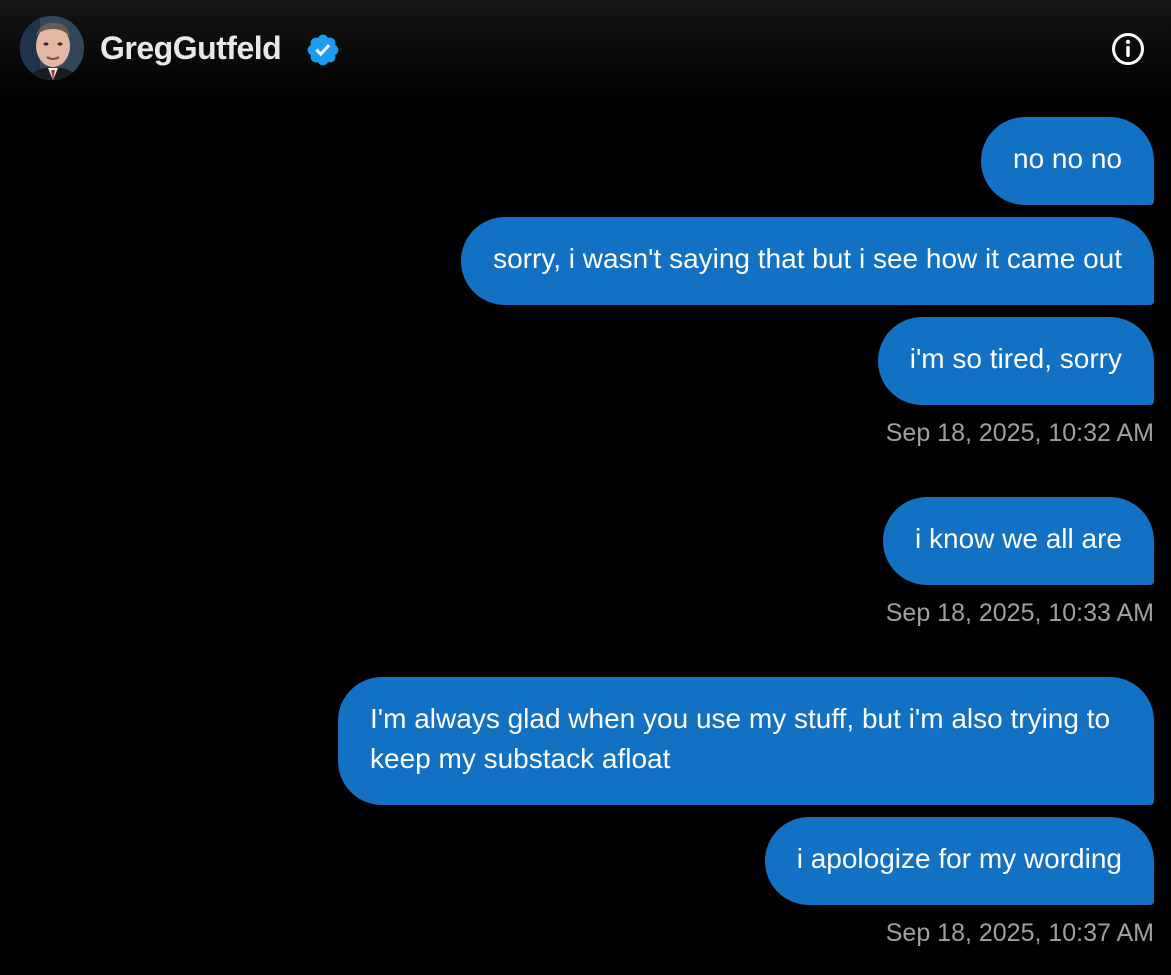 This screenshot has height=975, width=1171. I want to click on message-bubble: no no no, so click(1067, 161).